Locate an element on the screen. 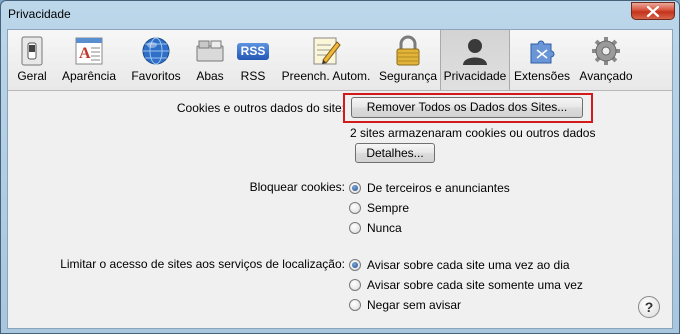  radio-block-always: Sempre is located at coordinates (379, 208).